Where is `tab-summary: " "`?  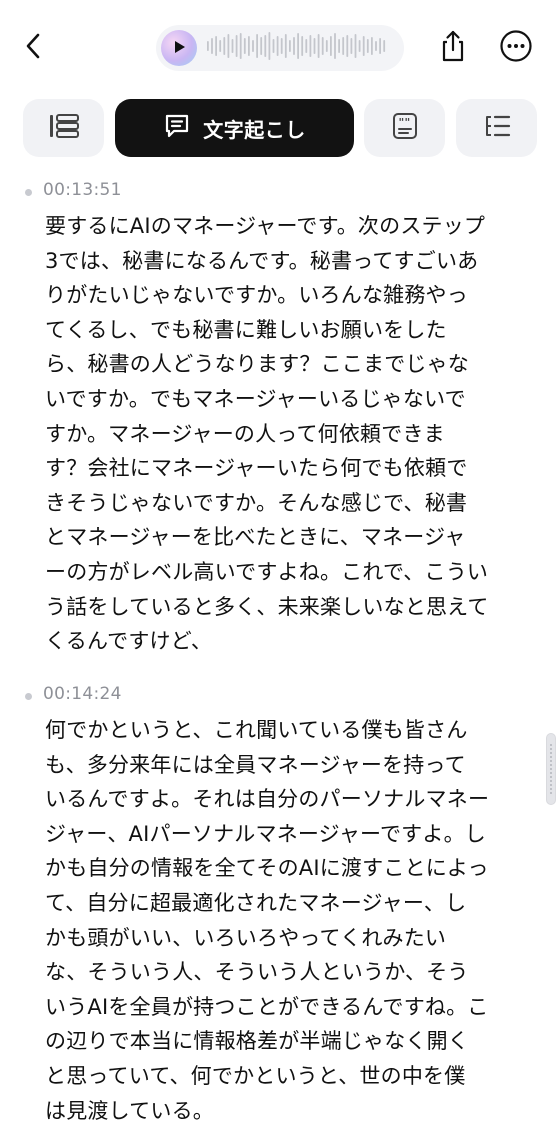
tab-summary: " " is located at coordinates (404, 128).